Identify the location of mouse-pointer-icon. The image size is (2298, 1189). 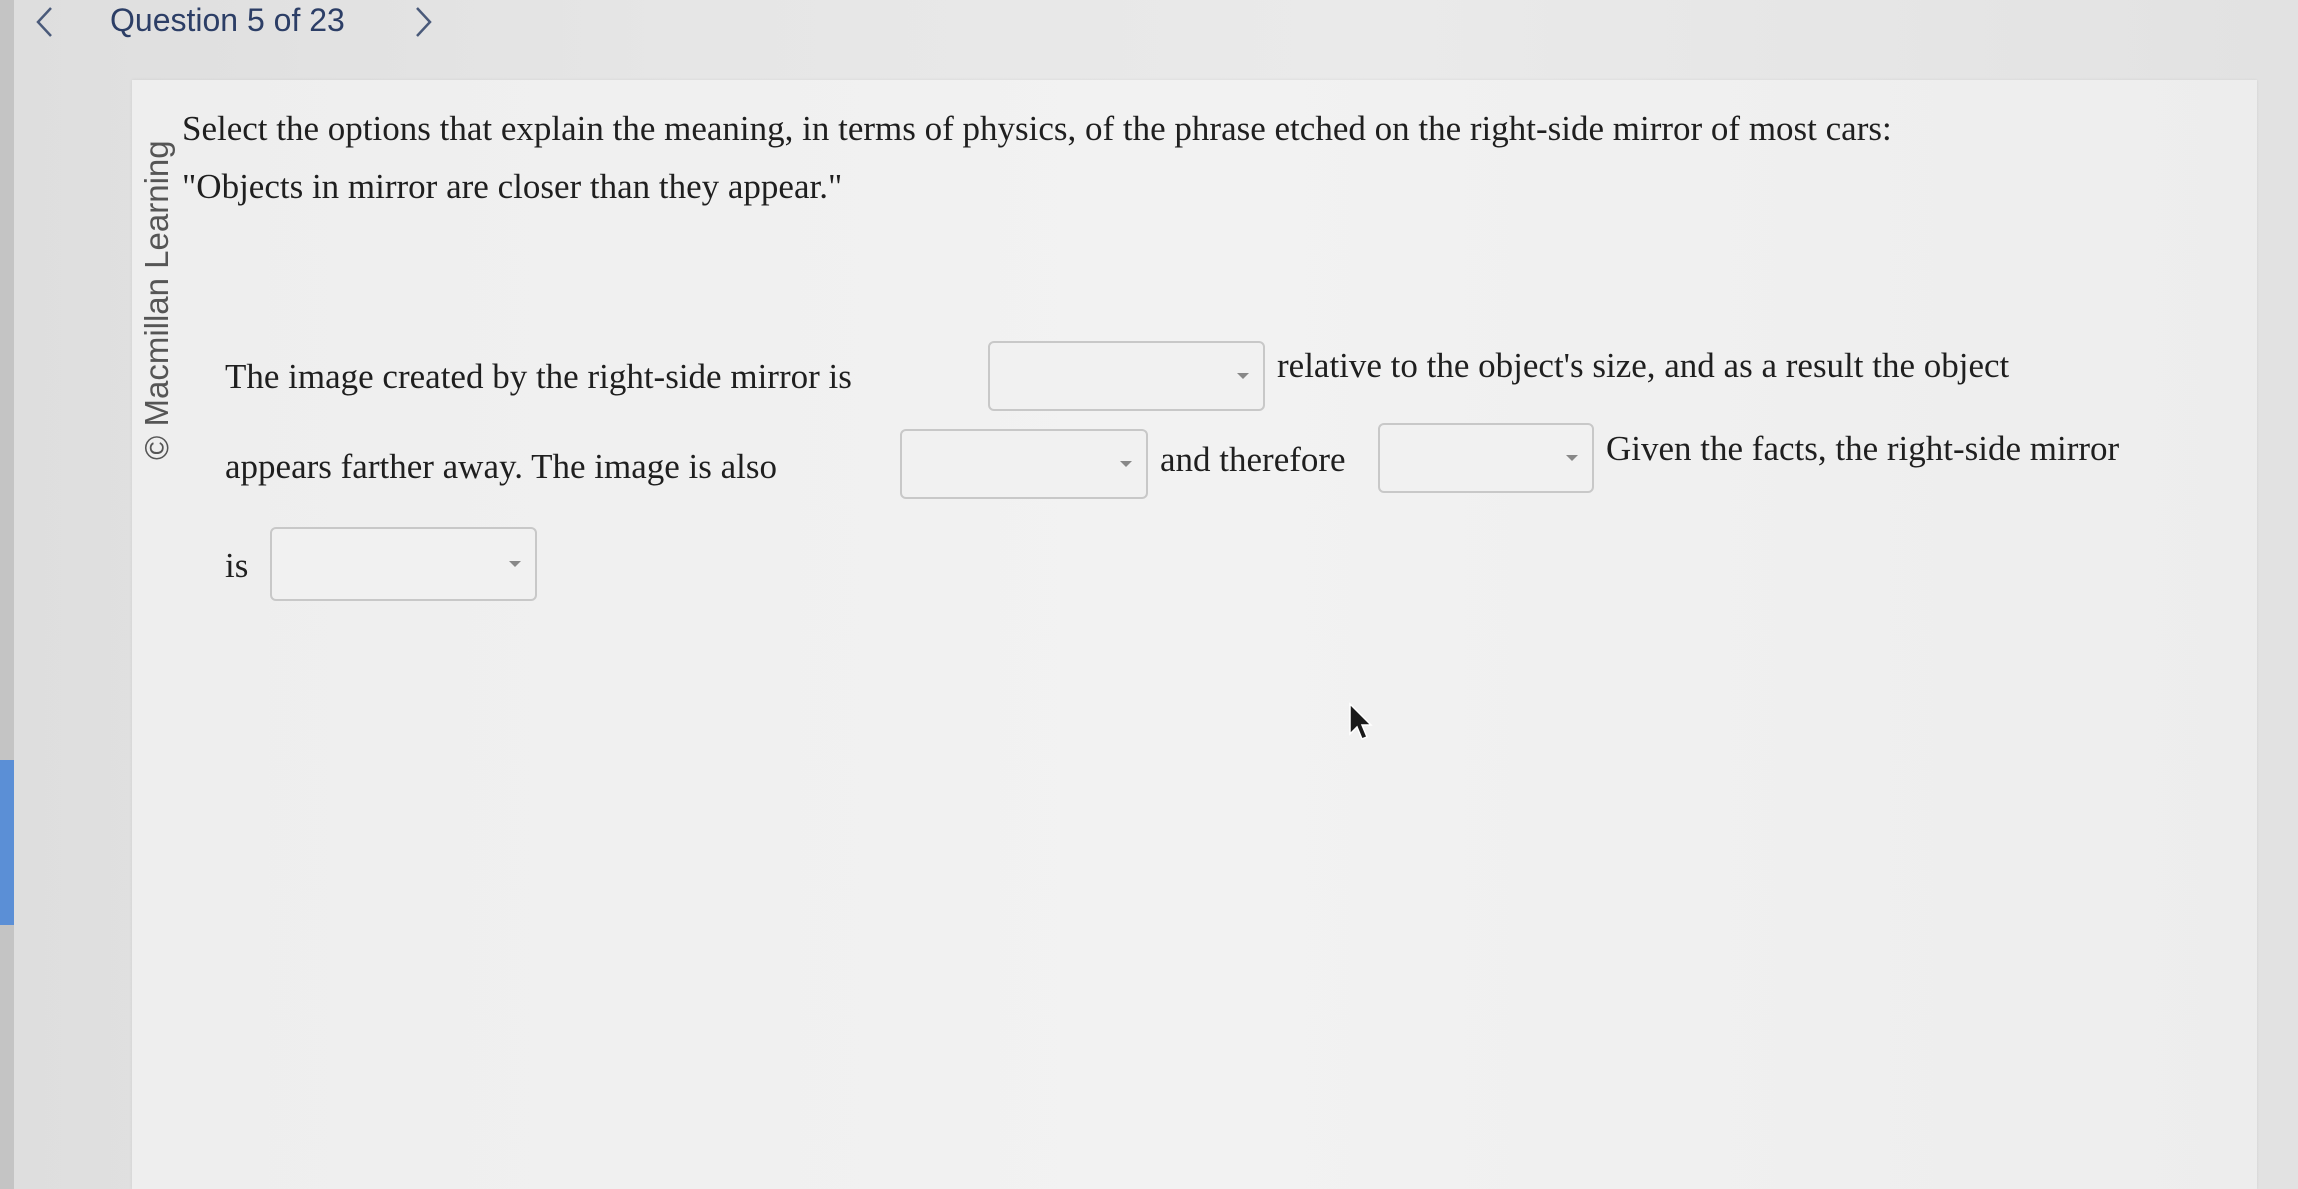
(1361, 721).